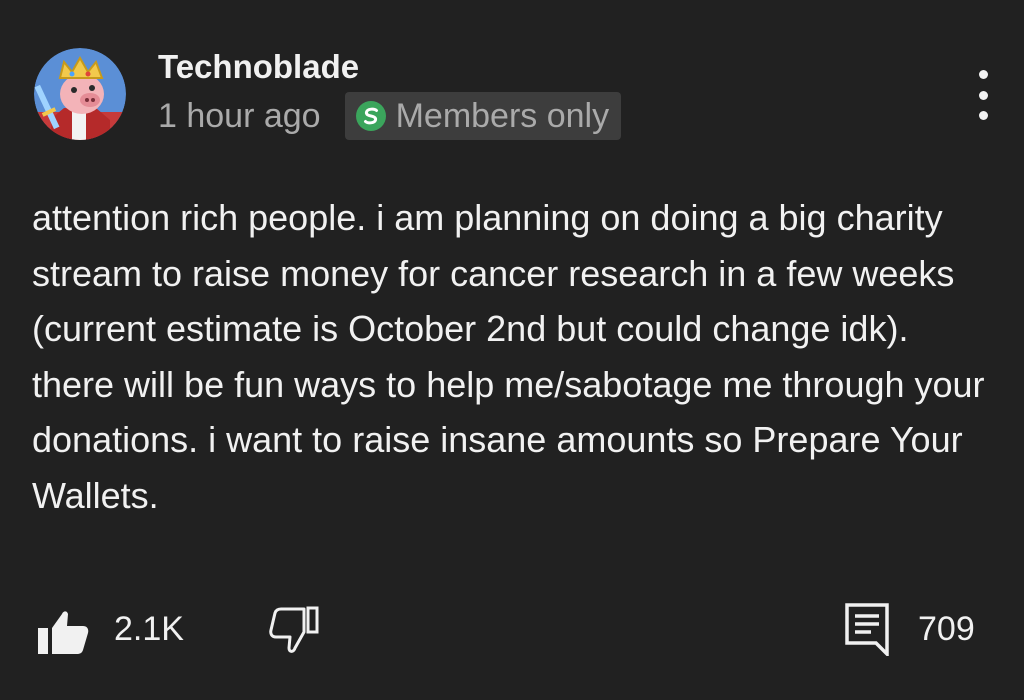  What do you see at coordinates (512, 630) in the screenshot?
I see `post-actions-bar: 2.1K 709` at bounding box center [512, 630].